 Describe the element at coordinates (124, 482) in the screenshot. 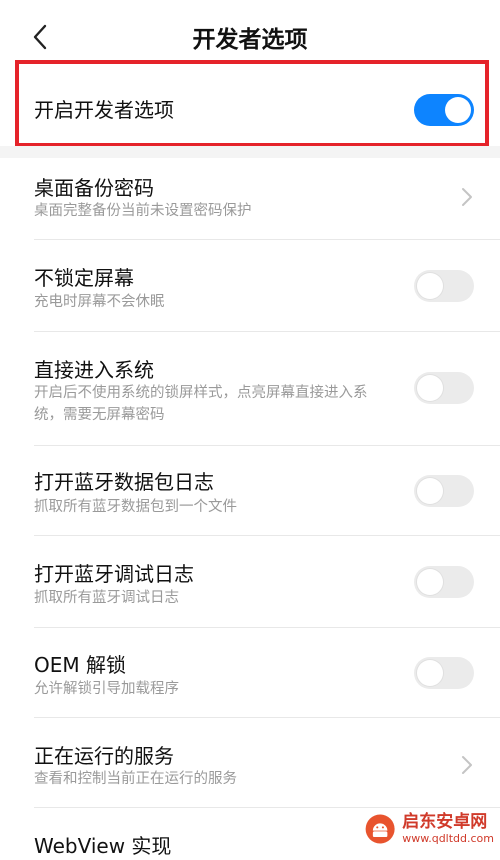

I see `item-title: 打开蓝牙数据包日志` at that location.